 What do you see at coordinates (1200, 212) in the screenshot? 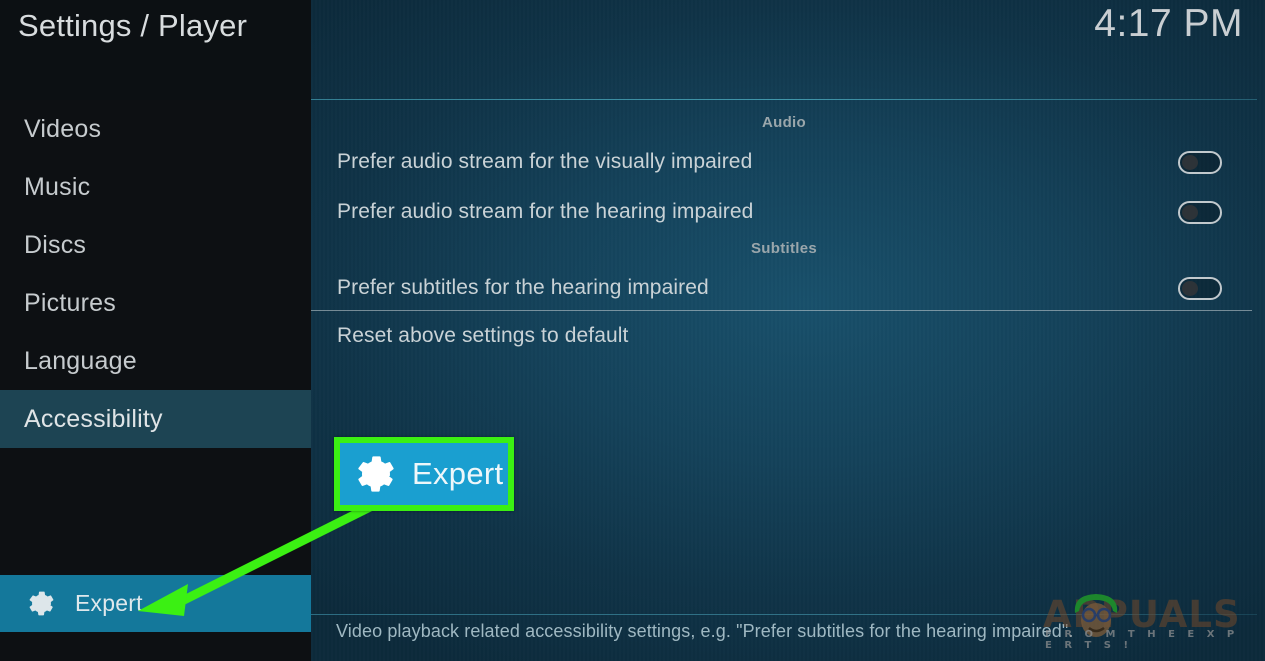
I see `toggle-prefer-audio-hearing-impaired` at bounding box center [1200, 212].